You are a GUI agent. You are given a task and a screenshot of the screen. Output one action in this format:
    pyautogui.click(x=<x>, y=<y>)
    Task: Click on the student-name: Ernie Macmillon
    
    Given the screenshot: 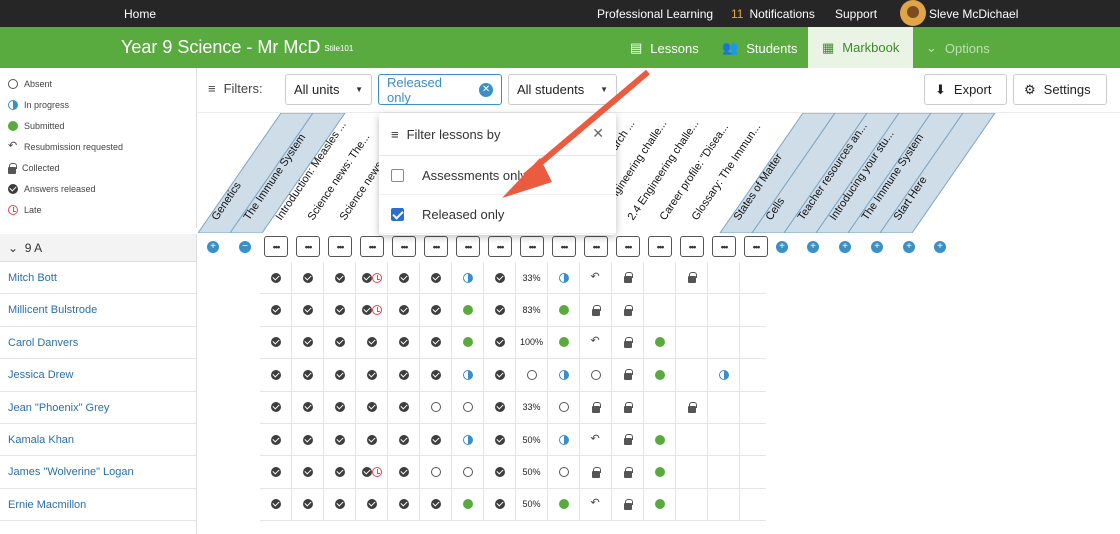 What is the action you would take?
    pyautogui.click(x=98, y=505)
    